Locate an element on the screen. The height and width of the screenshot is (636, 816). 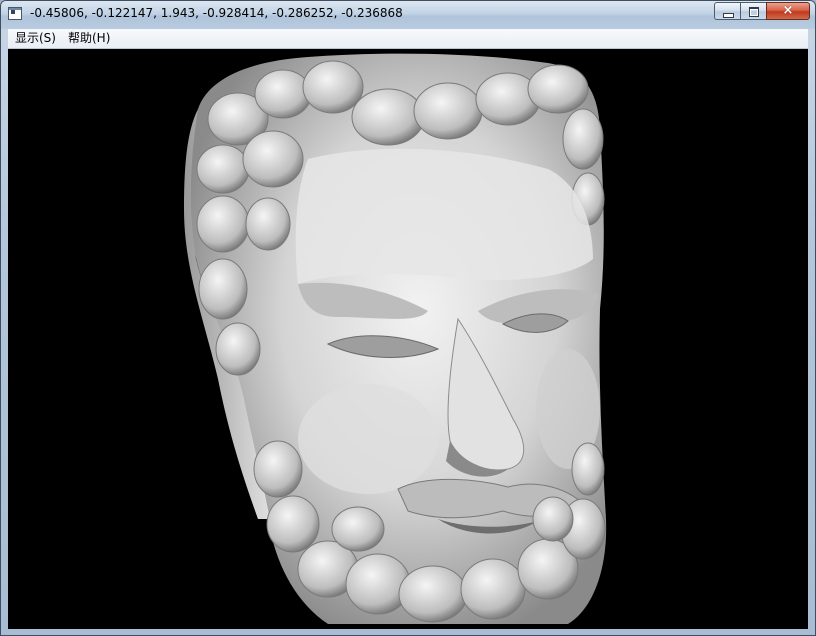
close-button: × is located at coordinates (788, 11).